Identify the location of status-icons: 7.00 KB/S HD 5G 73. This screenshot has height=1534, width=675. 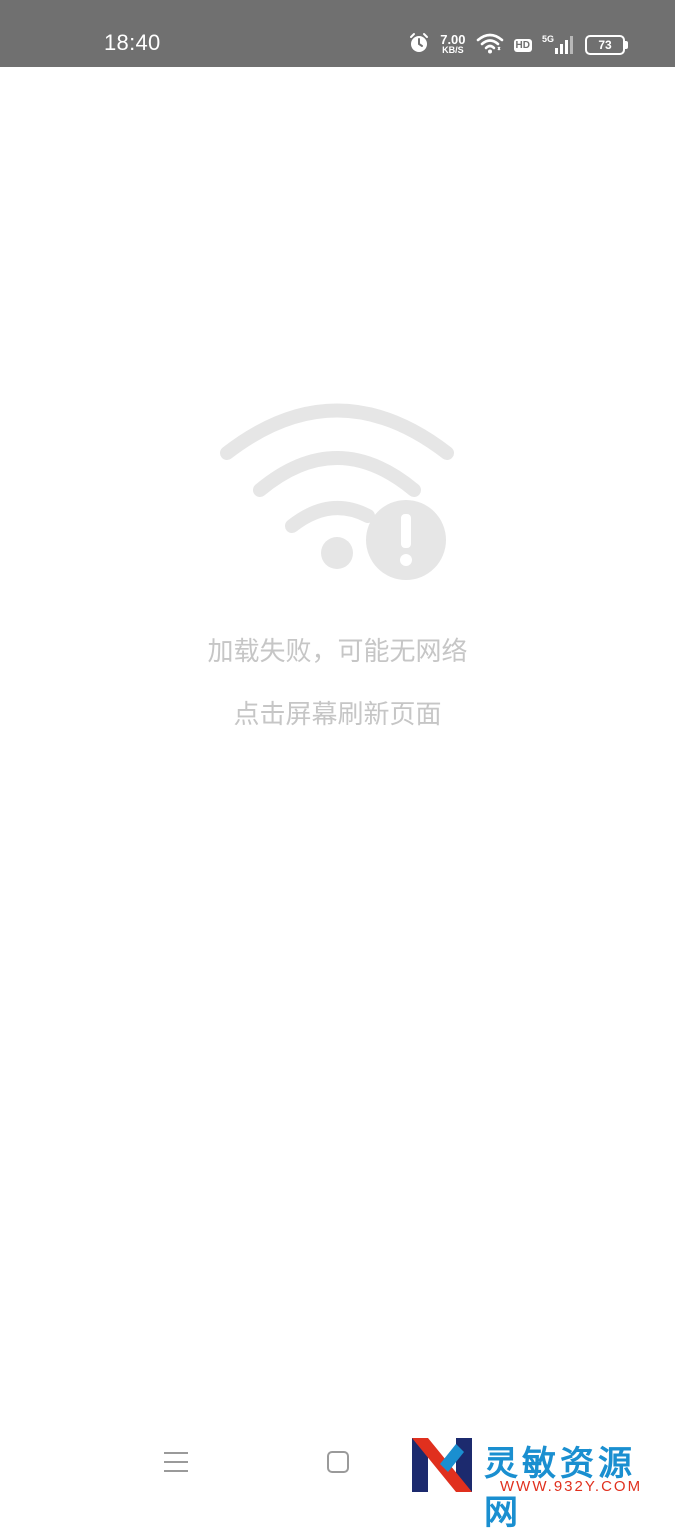
(518, 45).